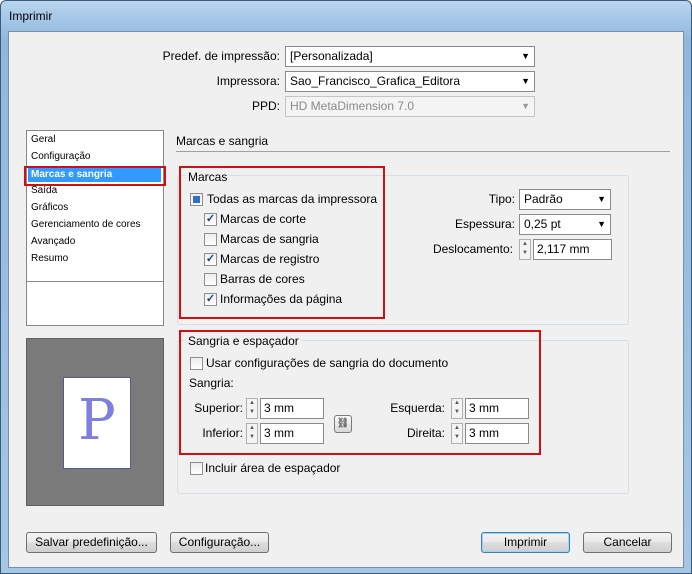 This screenshot has height=574, width=692. Describe the element at coordinates (49, 207) in the screenshot. I see `sidebar-item-graficos: Gráficos` at that location.